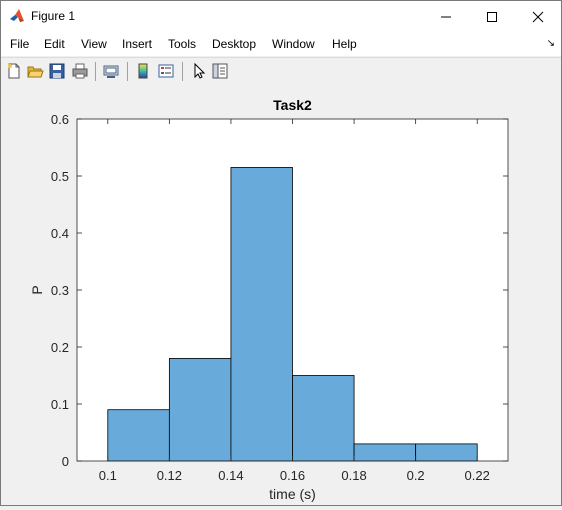 This screenshot has width=562, height=510. I want to click on menu-help: Help, so click(344, 44).